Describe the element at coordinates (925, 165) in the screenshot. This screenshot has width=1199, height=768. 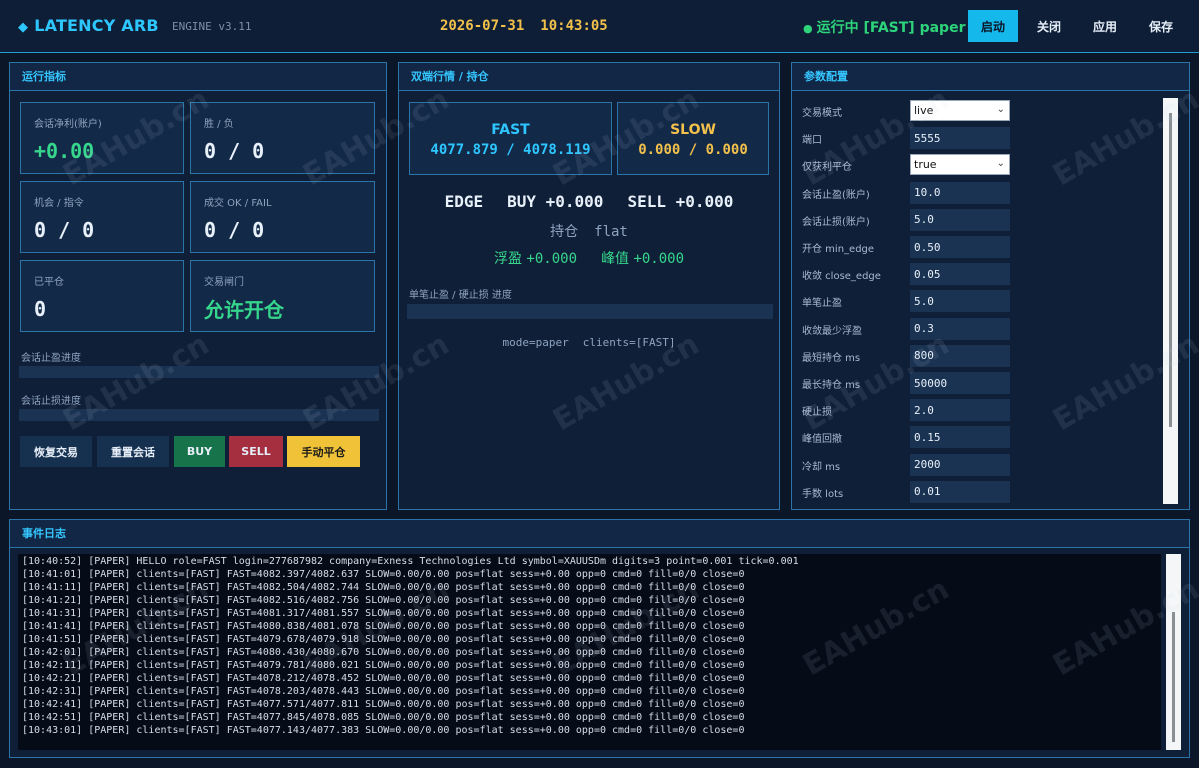
I see `param-value: true` at that location.